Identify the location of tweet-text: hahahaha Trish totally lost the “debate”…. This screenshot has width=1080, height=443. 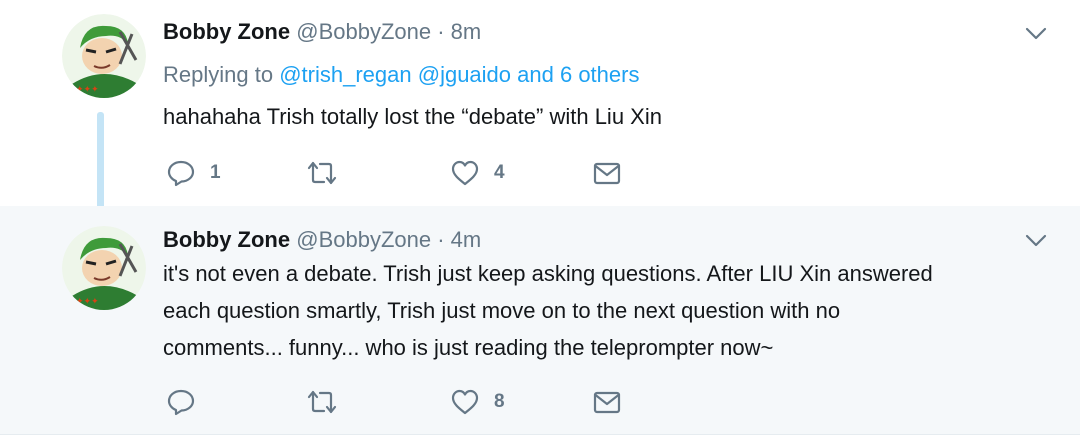
(412, 117).